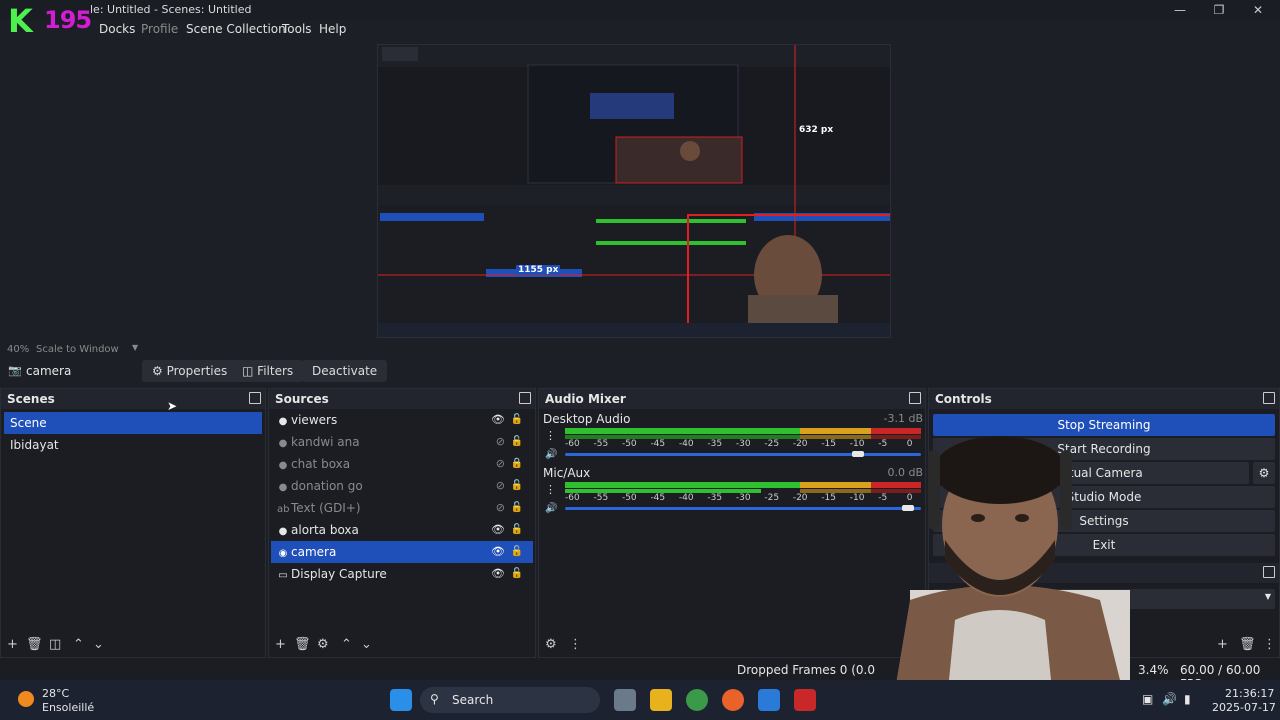 The width and height of the screenshot is (1280, 720). I want to click on source-item: ◉ camera 👁 🔓, so click(402, 552).